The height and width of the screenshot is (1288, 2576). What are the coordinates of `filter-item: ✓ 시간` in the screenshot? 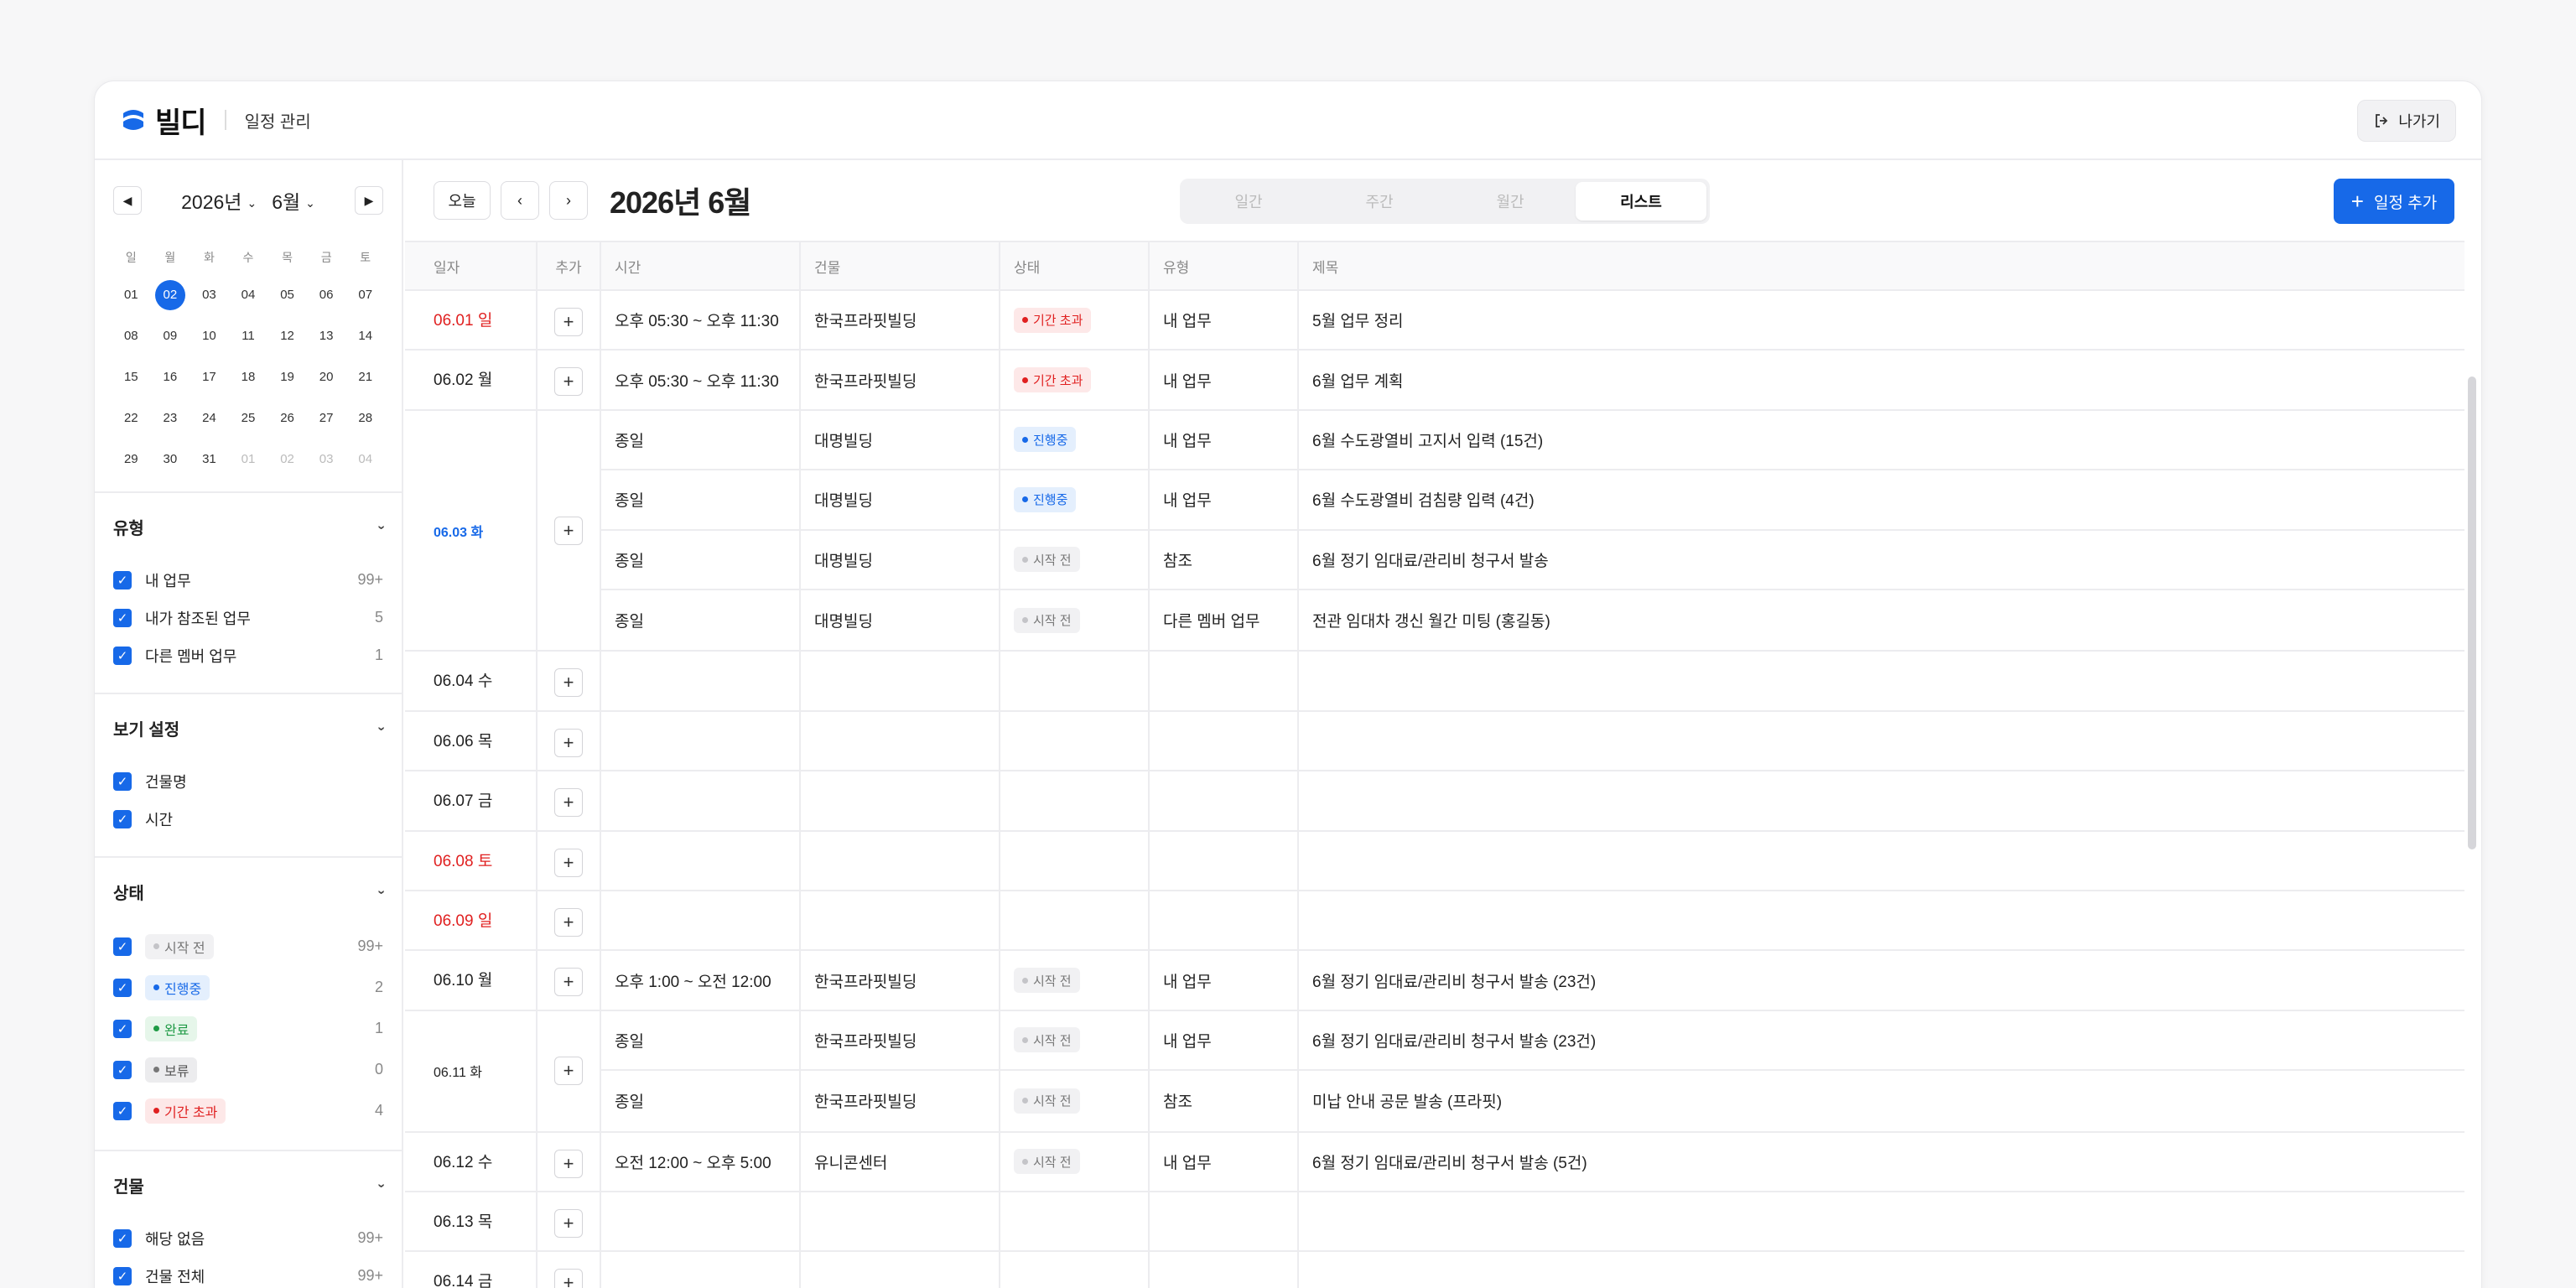 It's located at (248, 819).